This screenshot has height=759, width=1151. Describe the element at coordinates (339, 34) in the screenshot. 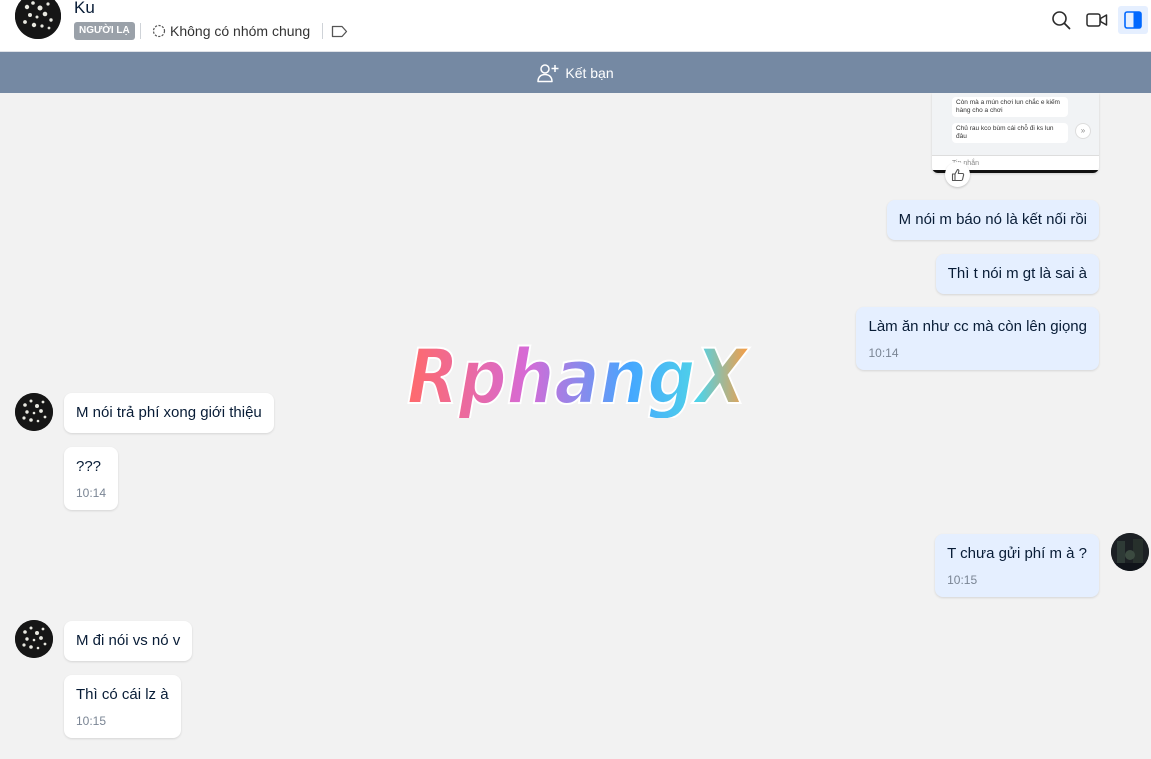

I see `tag-icon` at that location.